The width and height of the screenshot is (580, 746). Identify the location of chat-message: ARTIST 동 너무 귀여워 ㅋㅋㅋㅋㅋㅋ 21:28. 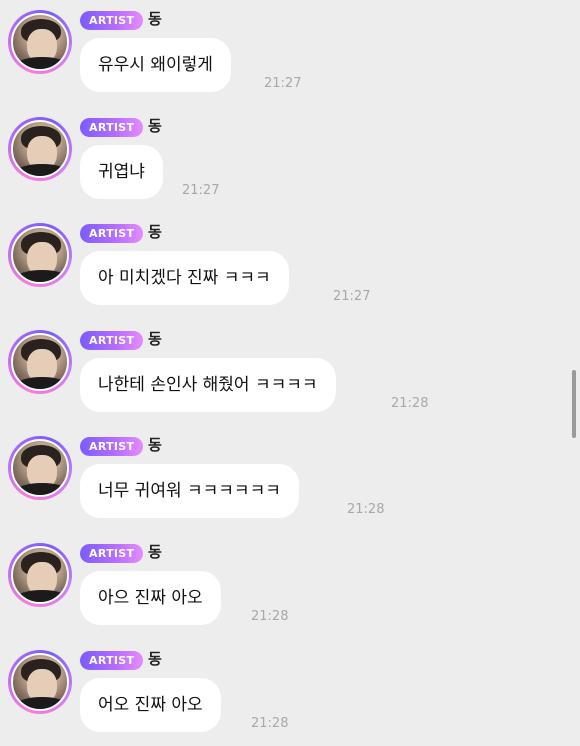
(290, 479).